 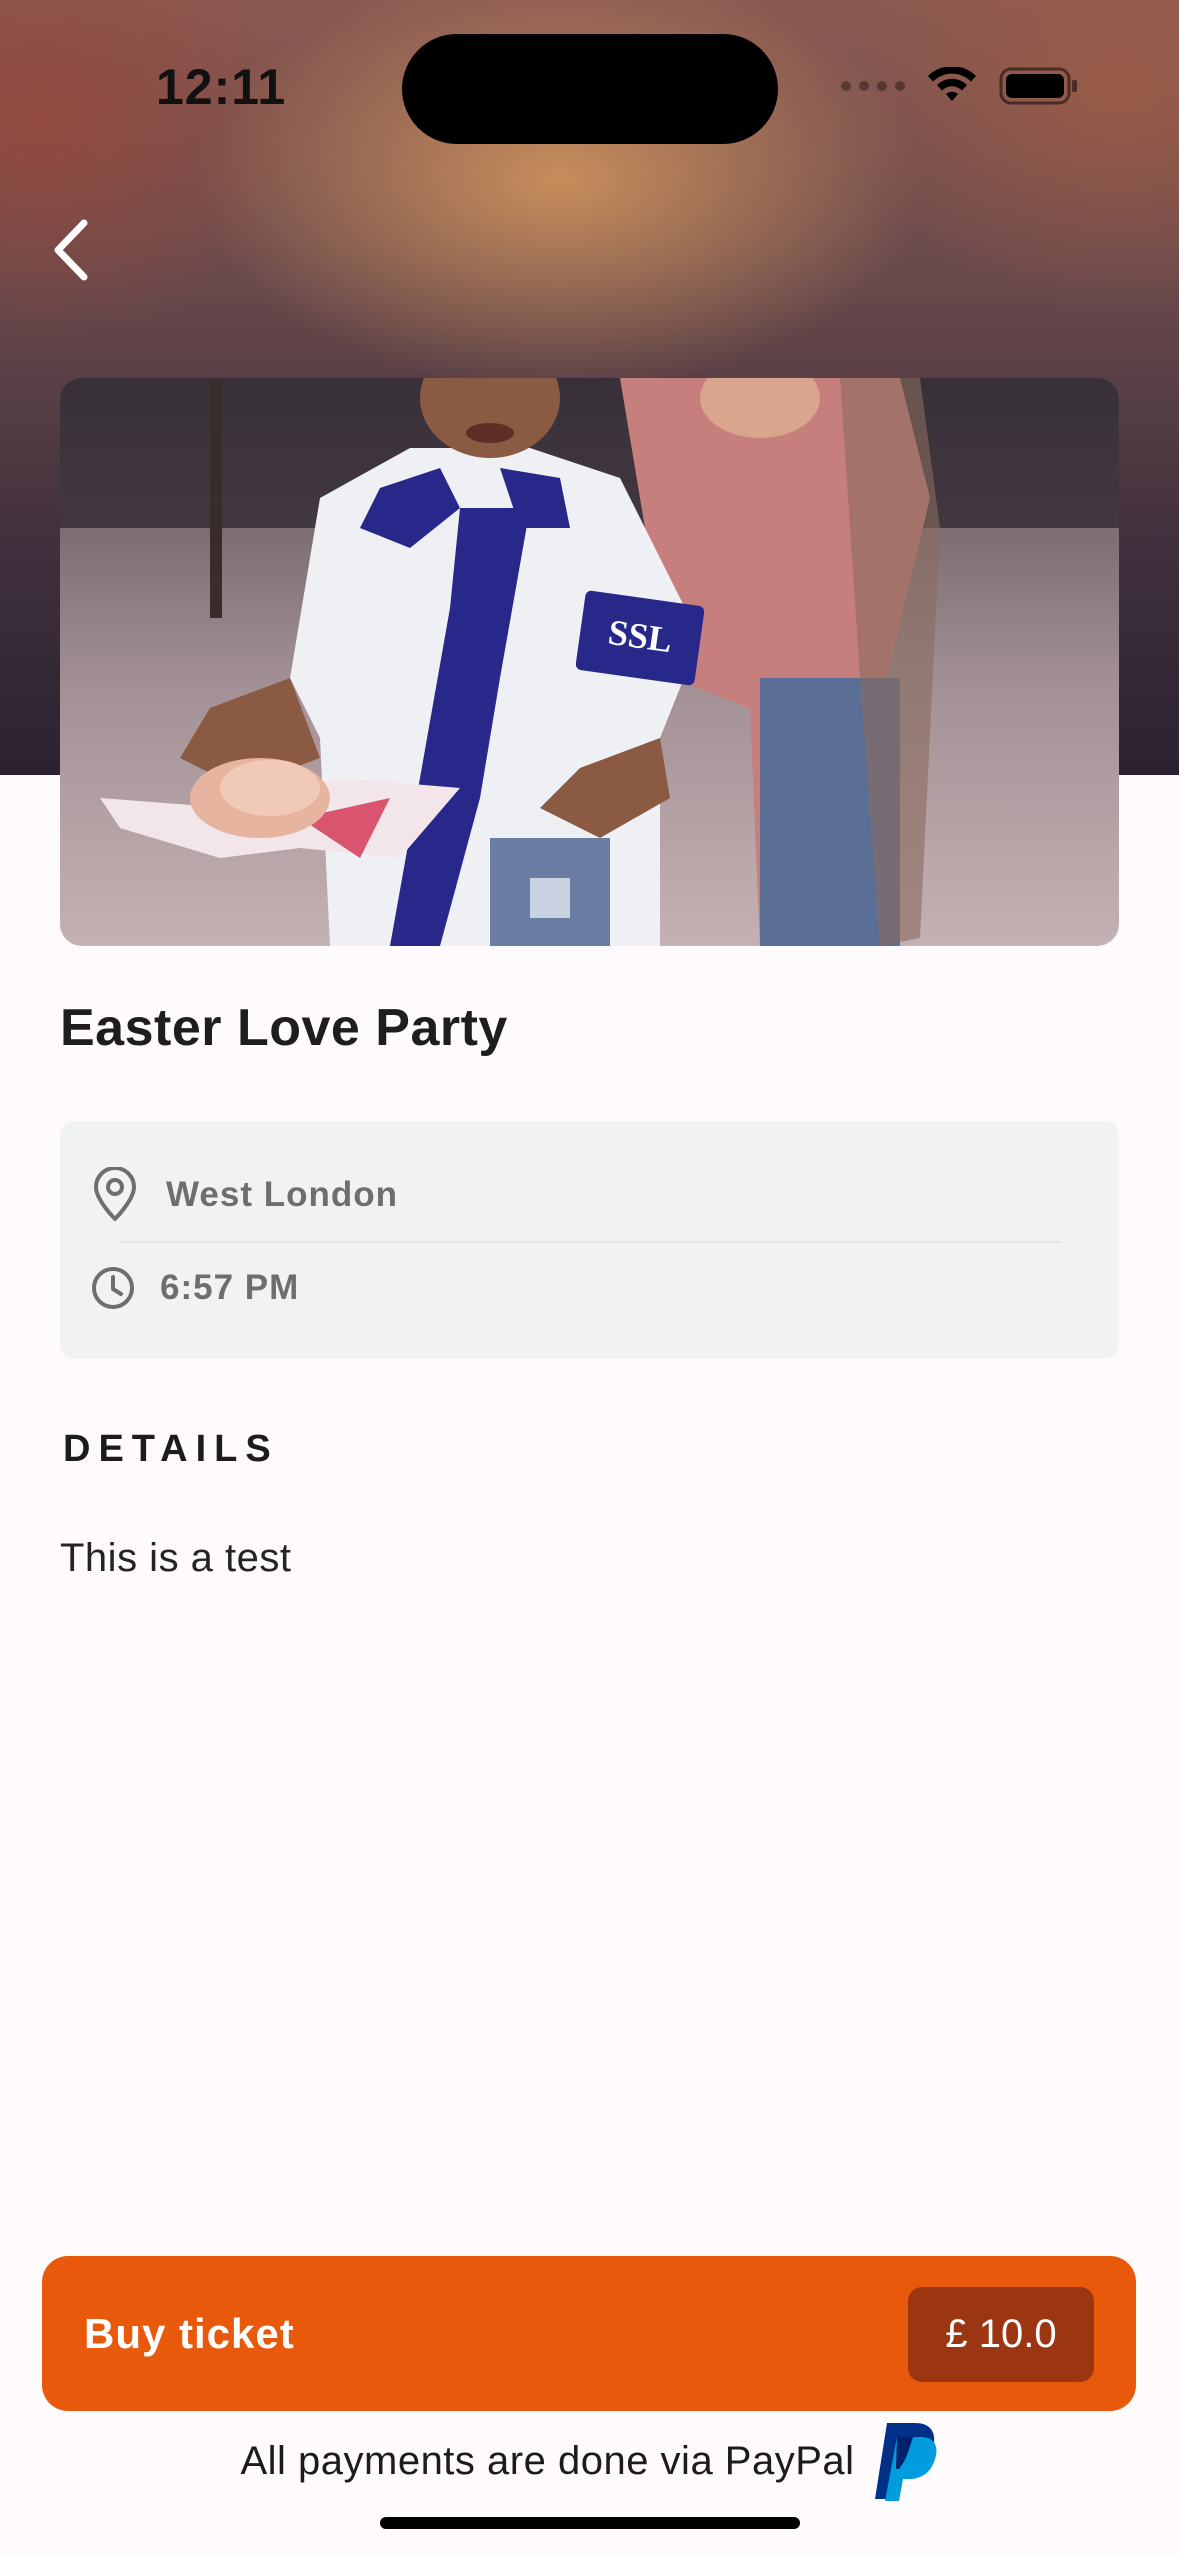 What do you see at coordinates (589, 2333) in the screenshot?
I see `buy-ticket-button: Buy ticket £ 10.0` at bounding box center [589, 2333].